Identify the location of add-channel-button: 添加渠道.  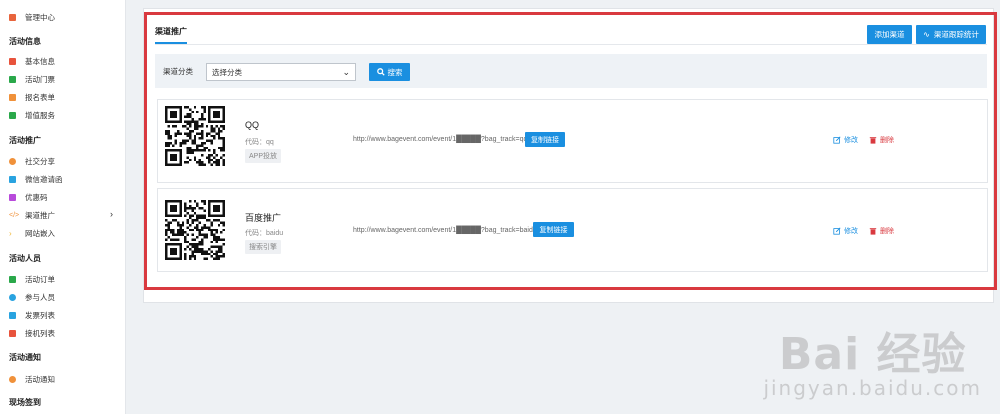
(889, 34).